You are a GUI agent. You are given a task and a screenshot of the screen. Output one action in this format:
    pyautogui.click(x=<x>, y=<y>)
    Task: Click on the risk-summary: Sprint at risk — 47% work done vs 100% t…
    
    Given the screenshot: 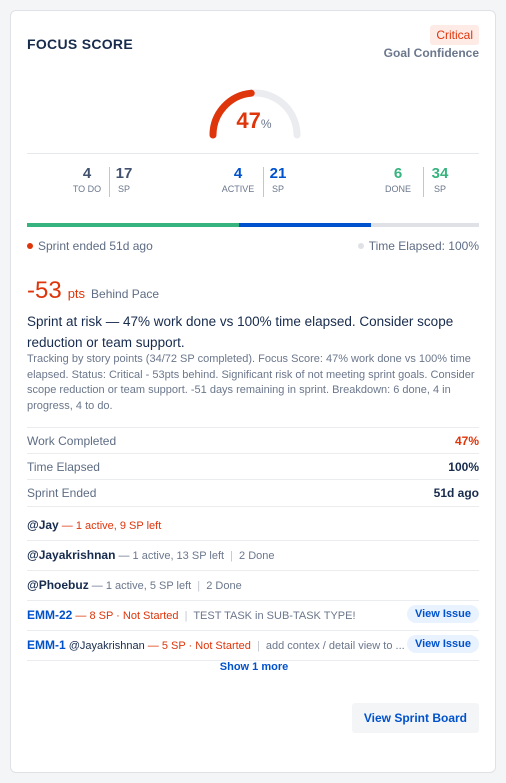 What is the action you would take?
    pyautogui.click(x=240, y=332)
    